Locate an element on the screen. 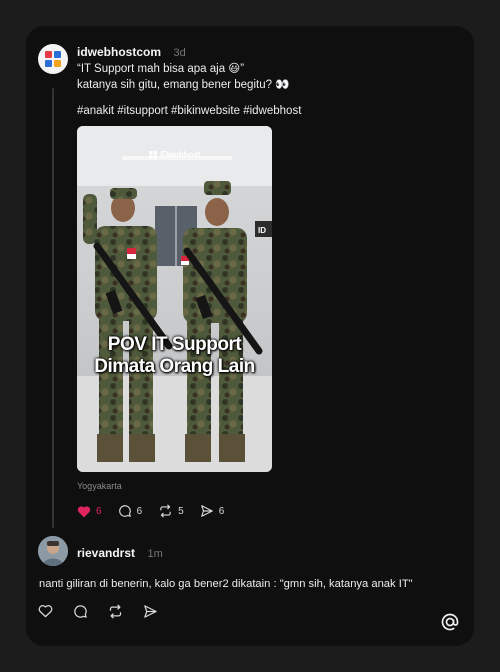 The width and height of the screenshot is (500, 672). wall-sign-text: ID is located at coordinates (262, 230).